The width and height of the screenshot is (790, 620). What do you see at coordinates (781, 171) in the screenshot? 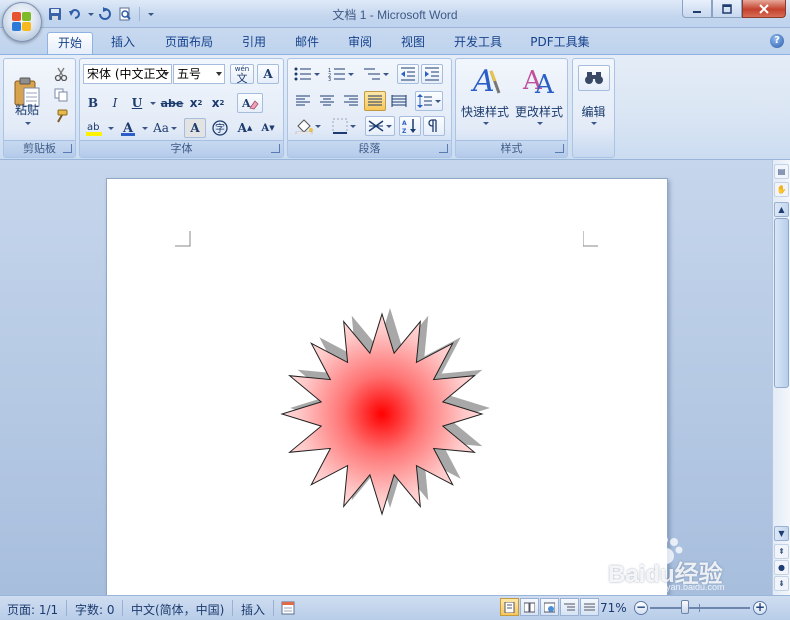
I see `split-bar-icon: ▤` at bounding box center [781, 171].